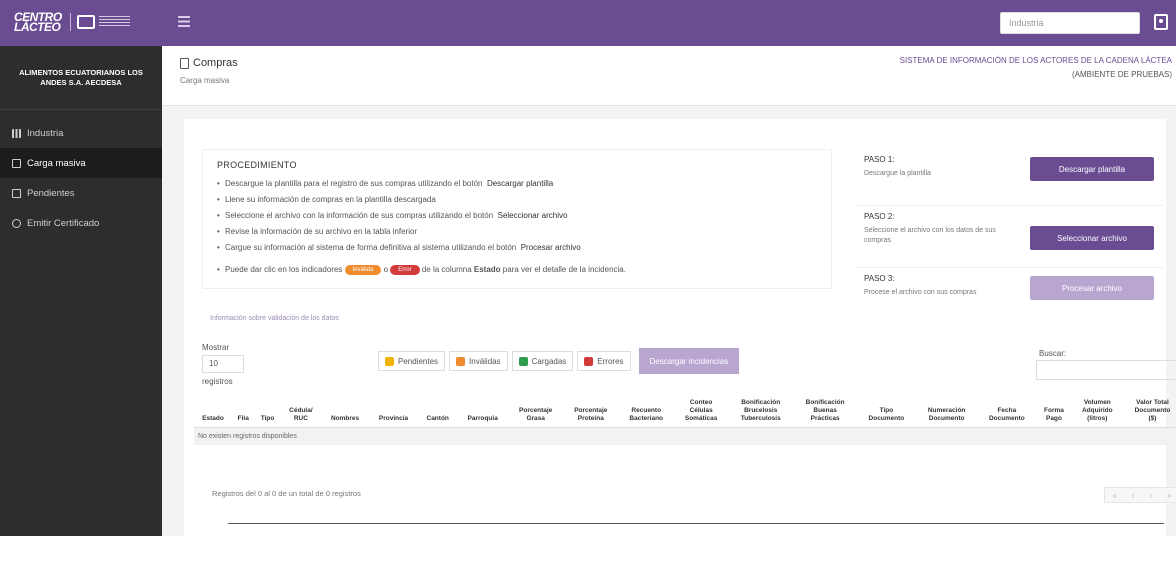  What do you see at coordinates (1070, 23) in the screenshot?
I see `industry-search-input: Industria` at bounding box center [1070, 23].